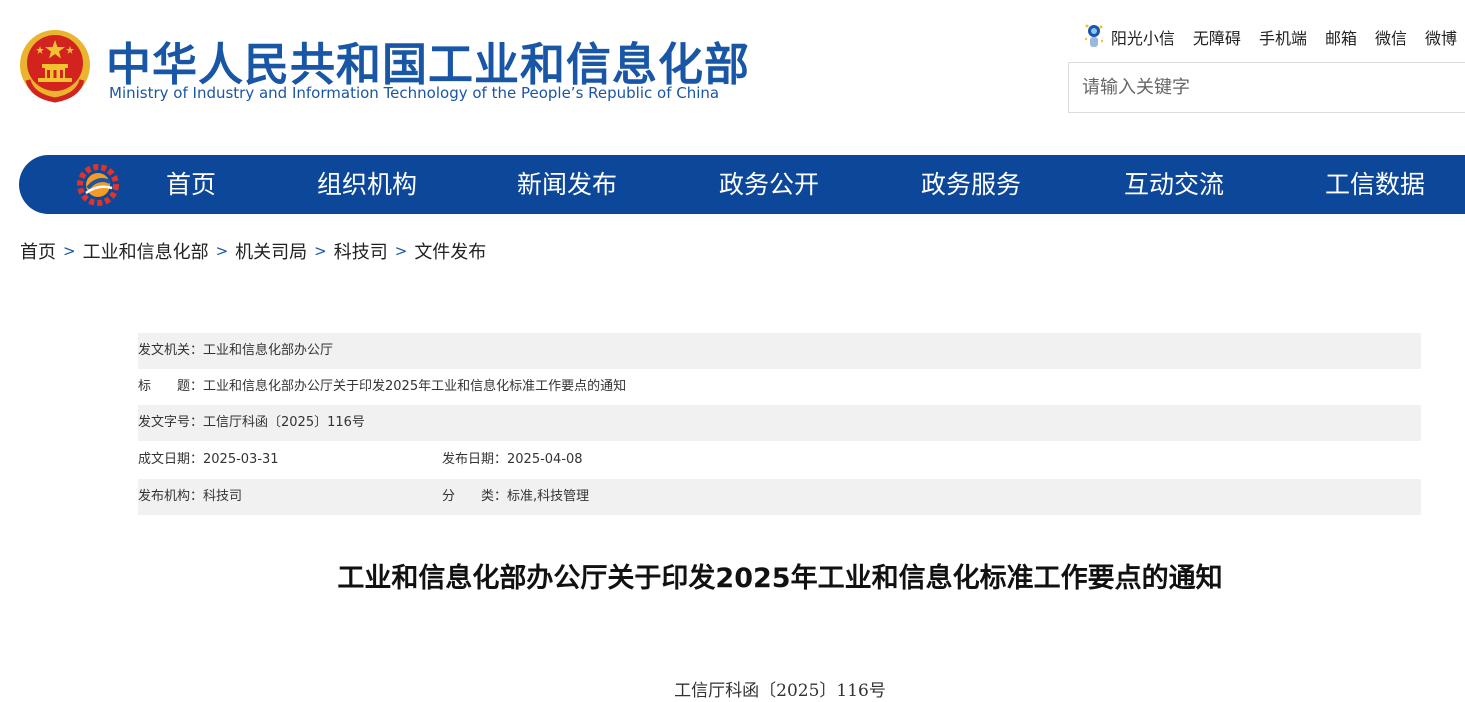 This screenshot has height=702, width=1465. Describe the element at coordinates (1283, 37) in the screenshot. I see `link-mobile: 手机端` at that location.